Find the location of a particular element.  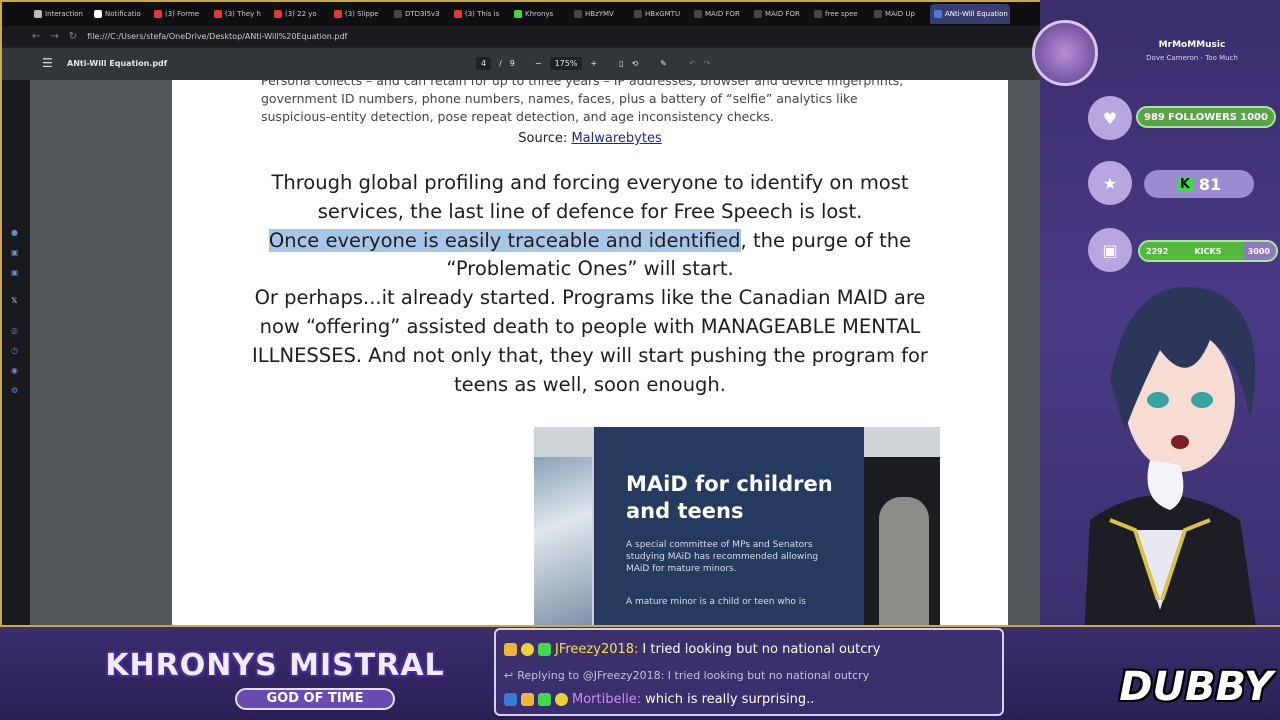

x-icon: 𝕏 is located at coordinates (16, 301).